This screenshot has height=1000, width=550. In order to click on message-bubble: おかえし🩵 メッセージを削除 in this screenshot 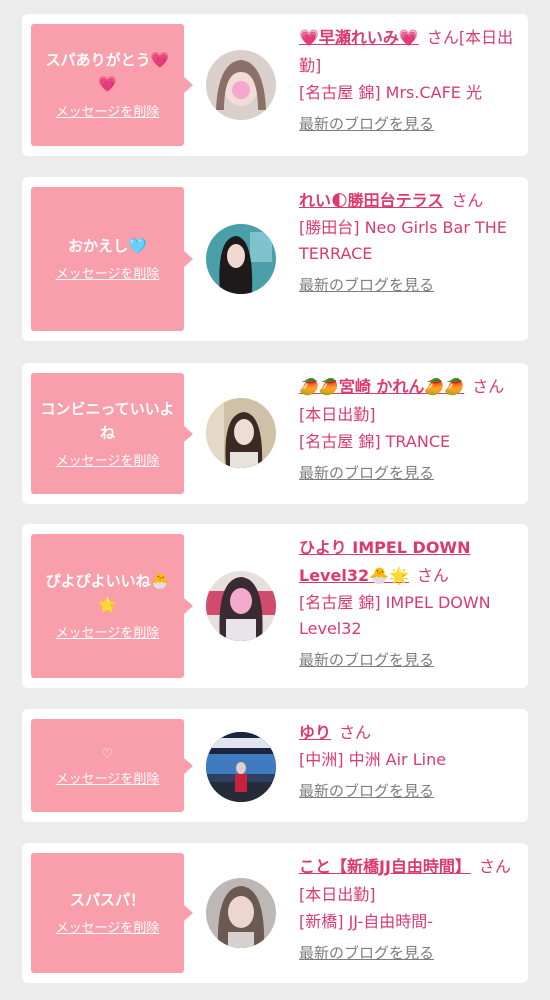, I will do `click(112, 259)`.